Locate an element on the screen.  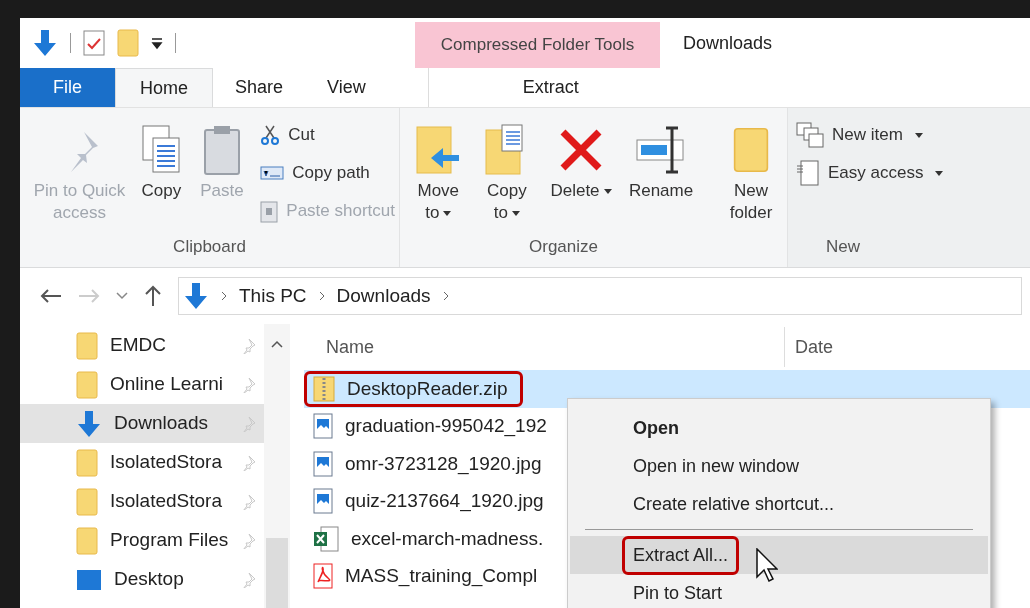
file-name: quiz-2137664_1920.jpg is located at coordinates (444, 501).